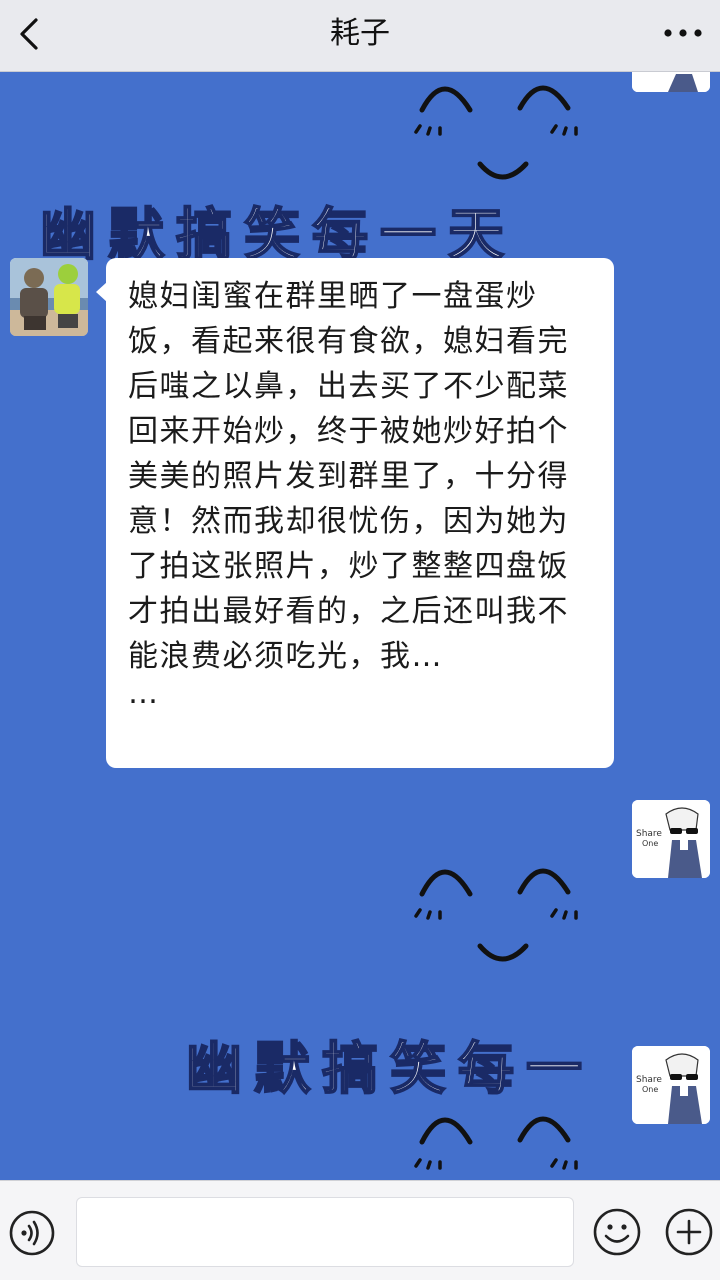  I want to click on plus-icon, so click(689, 1232).